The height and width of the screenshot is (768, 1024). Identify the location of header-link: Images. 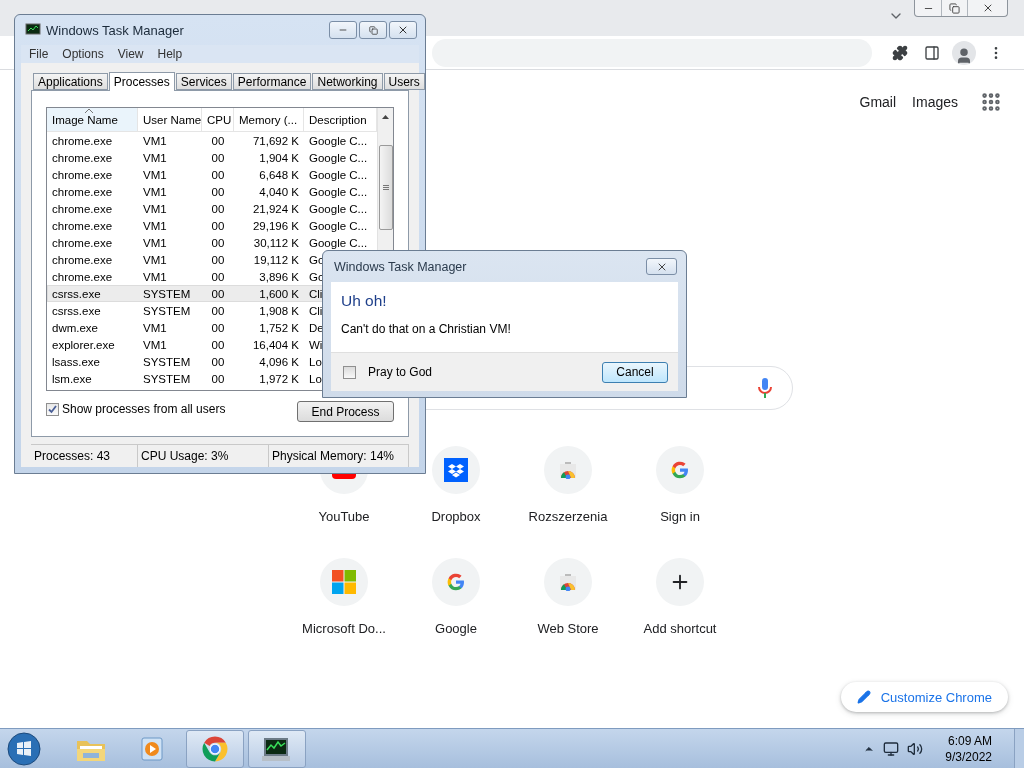
(935, 102).